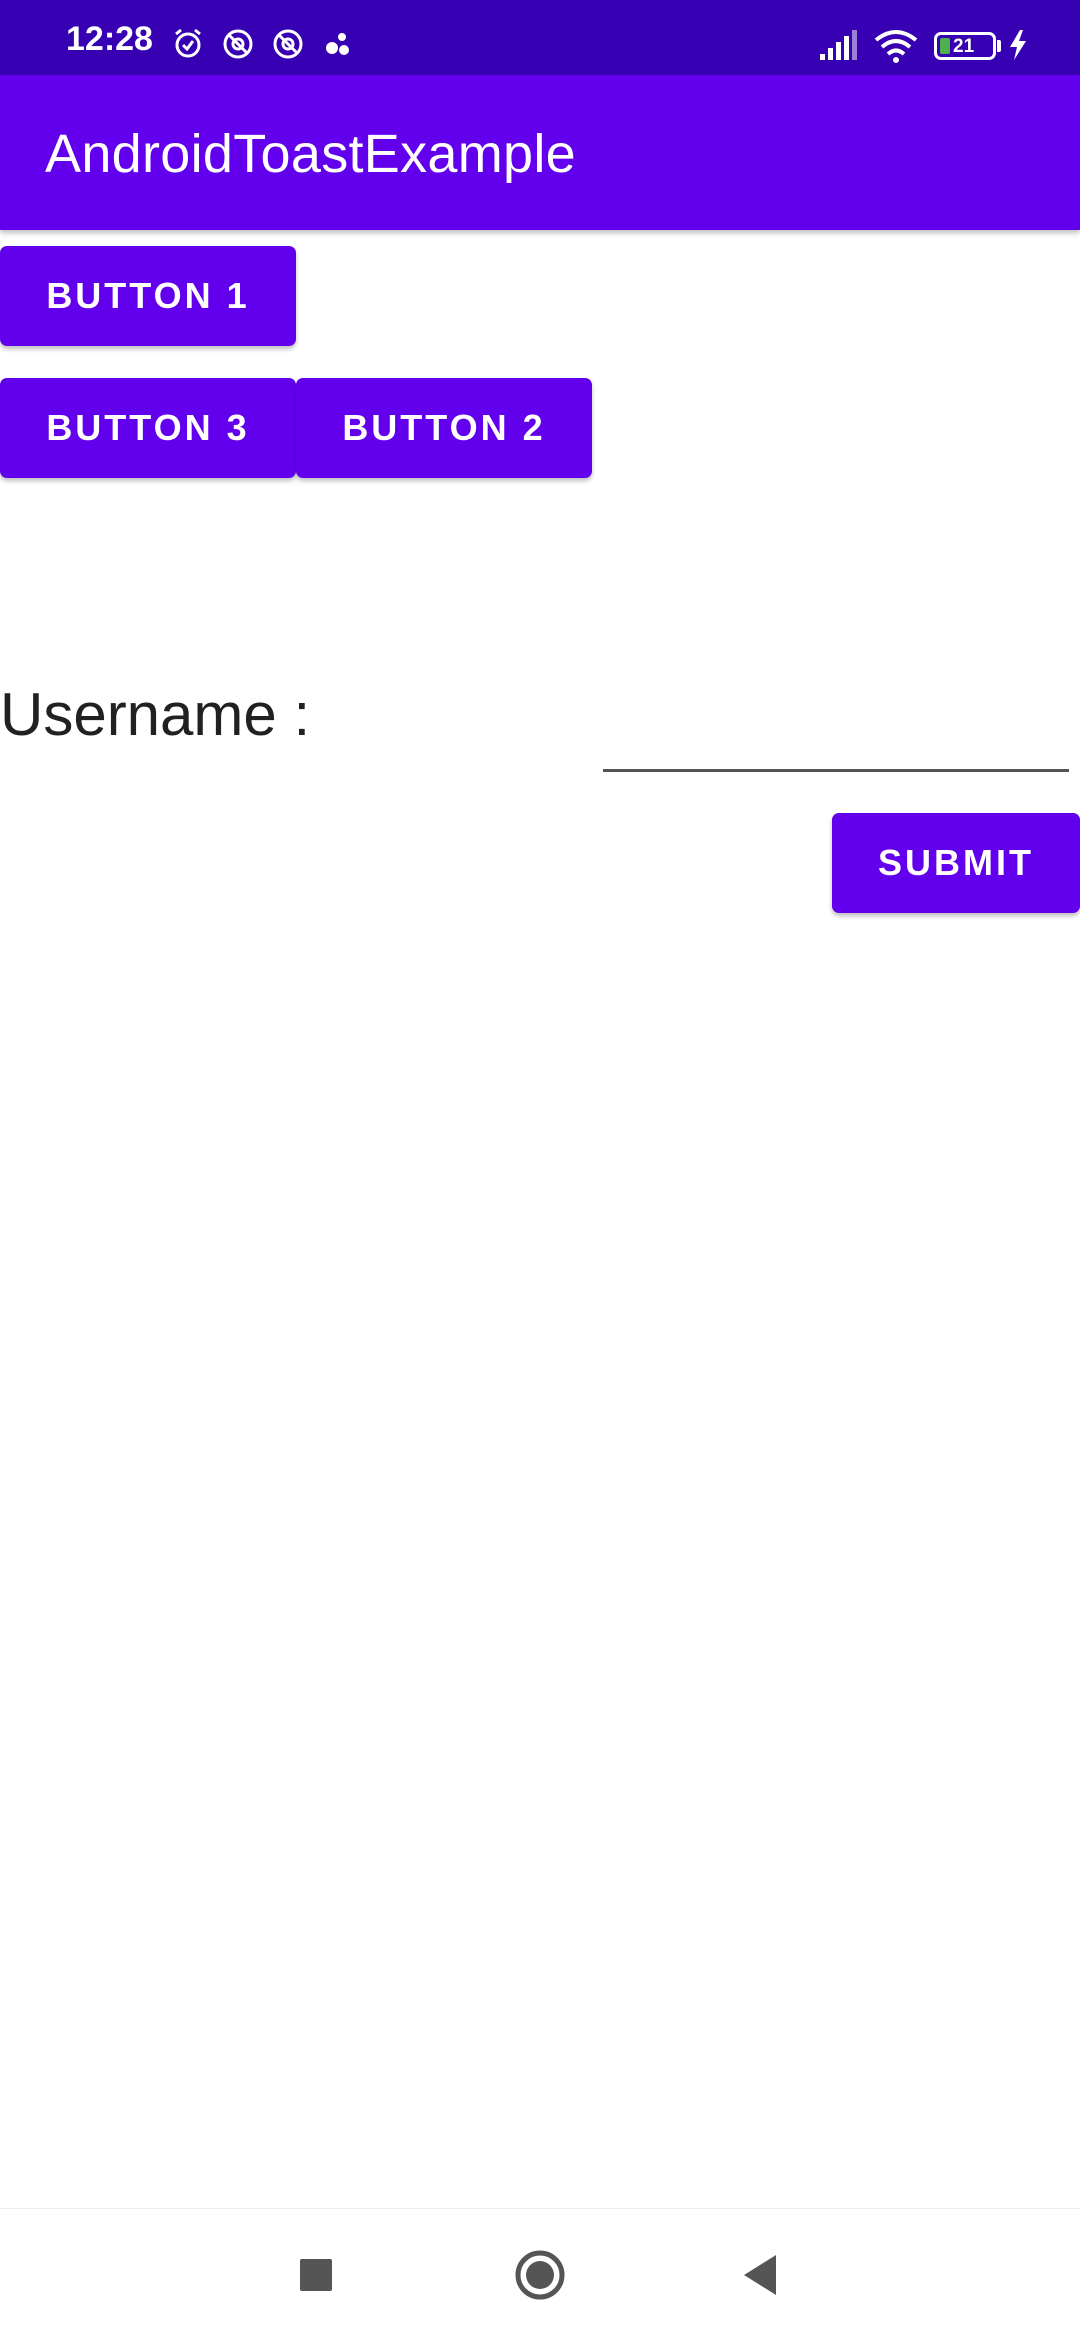  I want to click on back-icon, so click(760, 2275).